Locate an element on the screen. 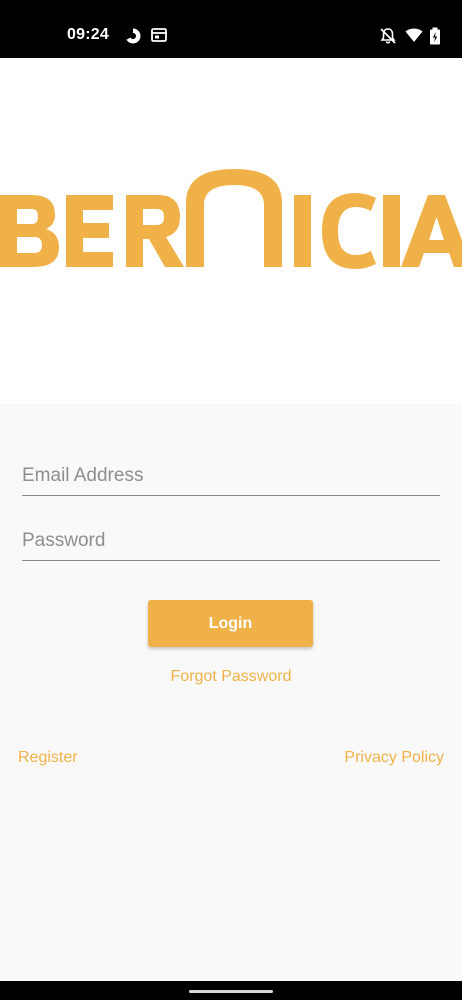  bernicia-logo is located at coordinates (231, 220).